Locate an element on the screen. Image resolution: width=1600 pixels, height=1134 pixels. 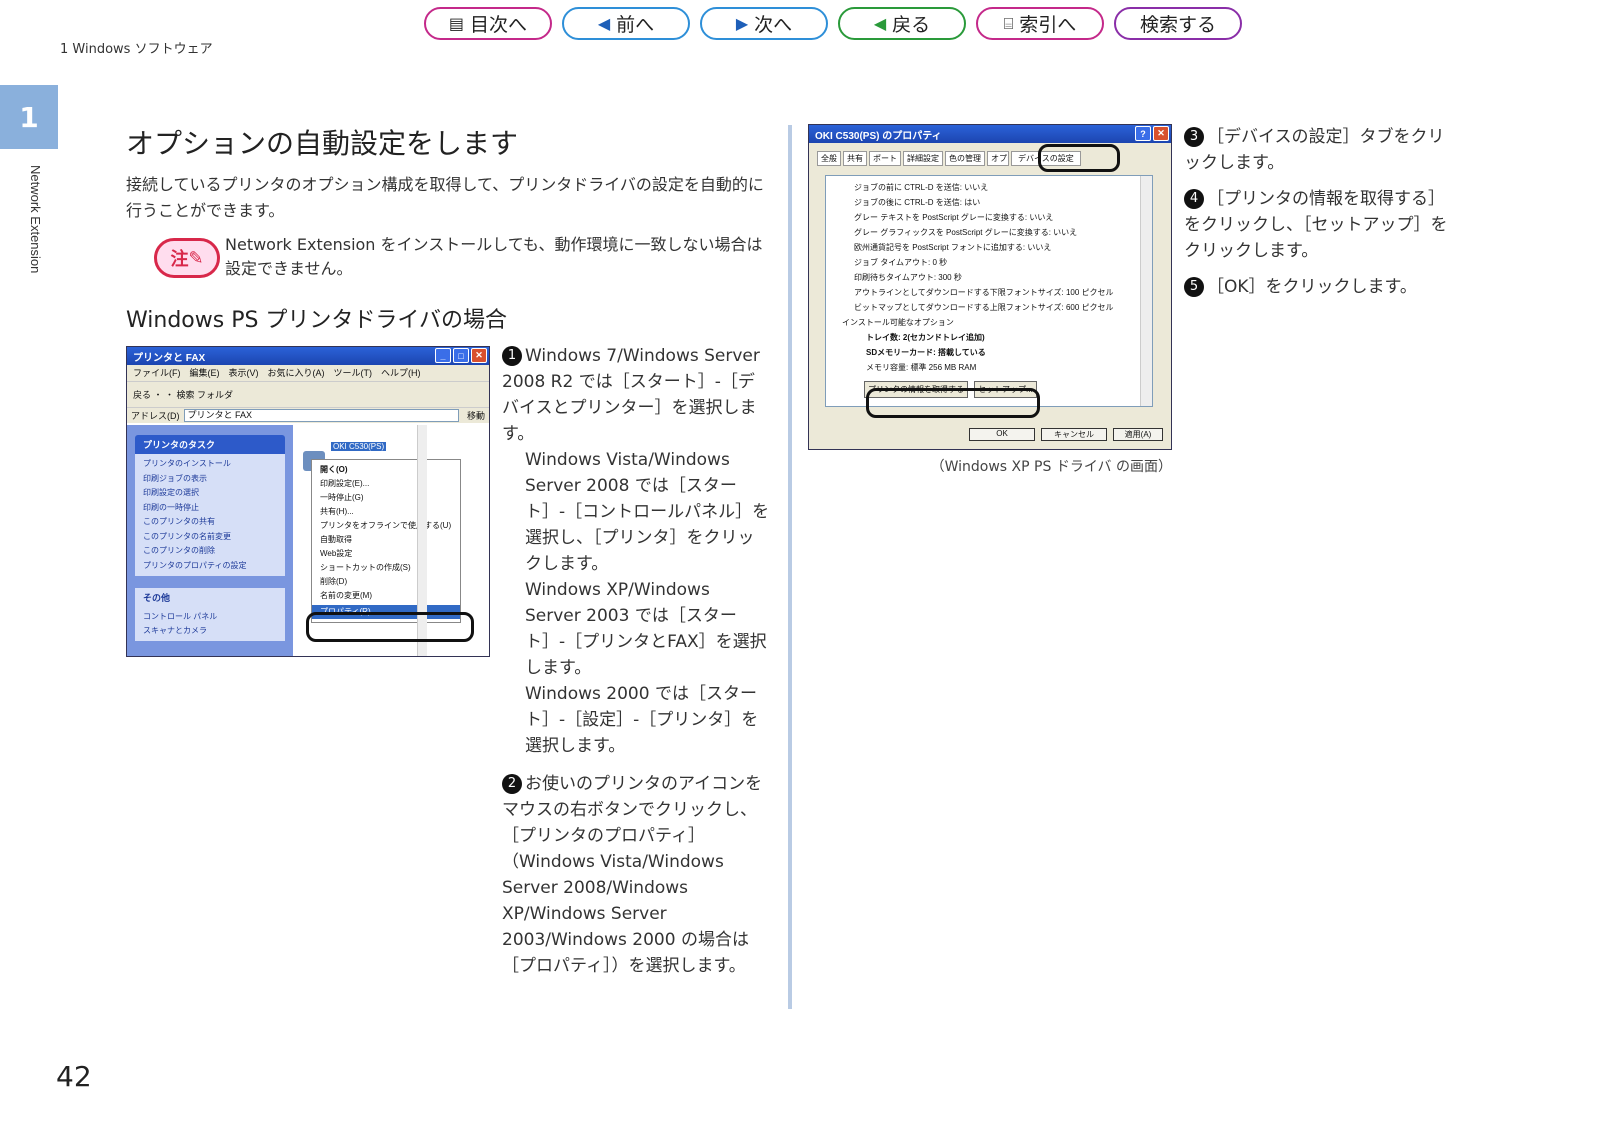
chapter-tab: 1 is located at coordinates (29, 117).